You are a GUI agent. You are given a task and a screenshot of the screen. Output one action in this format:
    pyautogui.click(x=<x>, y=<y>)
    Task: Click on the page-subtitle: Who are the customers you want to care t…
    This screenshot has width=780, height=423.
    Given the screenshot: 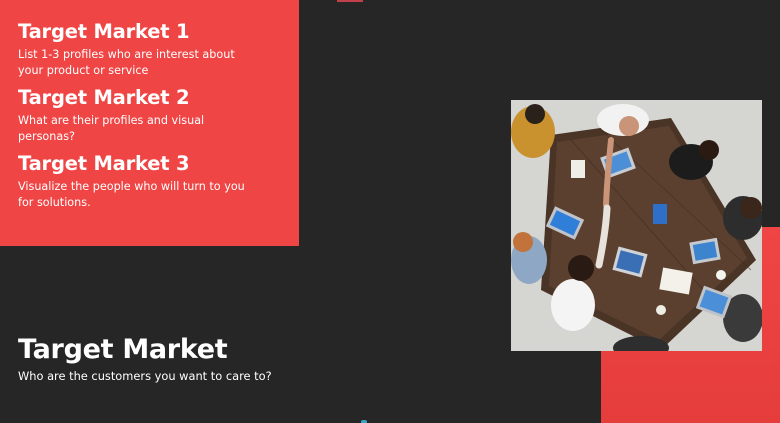 What is the action you would take?
    pyautogui.click(x=145, y=376)
    